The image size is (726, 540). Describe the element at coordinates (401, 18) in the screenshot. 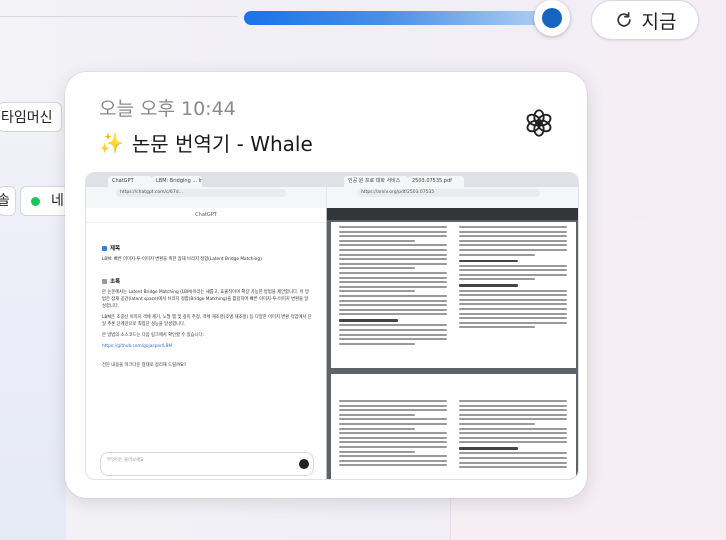

I see `timeline-slider` at that location.